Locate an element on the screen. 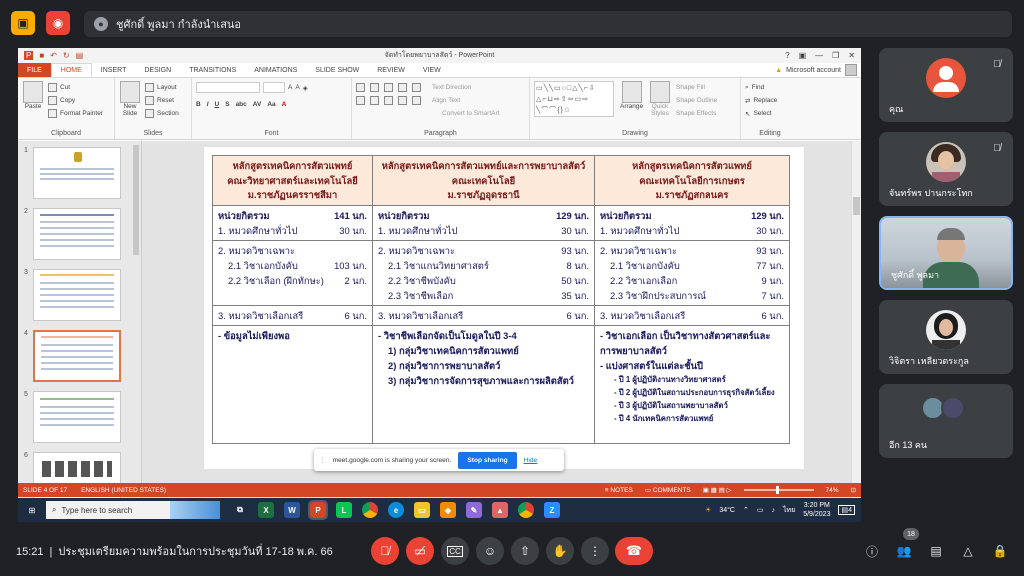 The height and width of the screenshot is (576, 1024). numbering-icon is located at coordinates (374, 87).